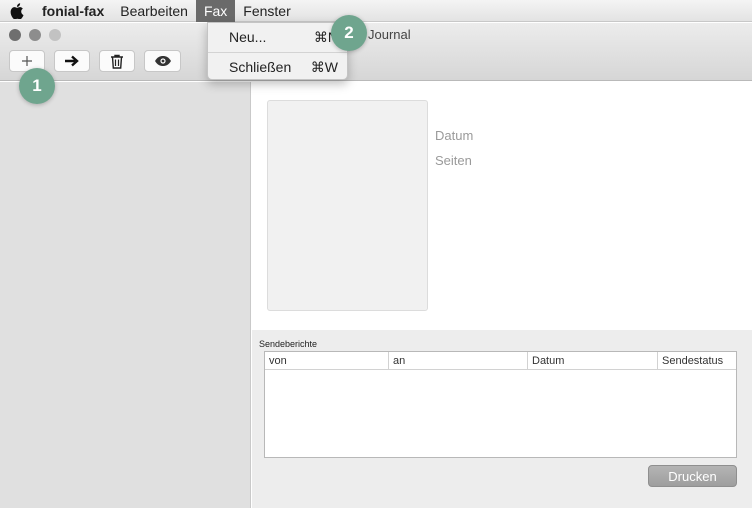 This screenshot has width=752, height=508. I want to click on reports-section-label: Sendeberichte, so click(288, 344).